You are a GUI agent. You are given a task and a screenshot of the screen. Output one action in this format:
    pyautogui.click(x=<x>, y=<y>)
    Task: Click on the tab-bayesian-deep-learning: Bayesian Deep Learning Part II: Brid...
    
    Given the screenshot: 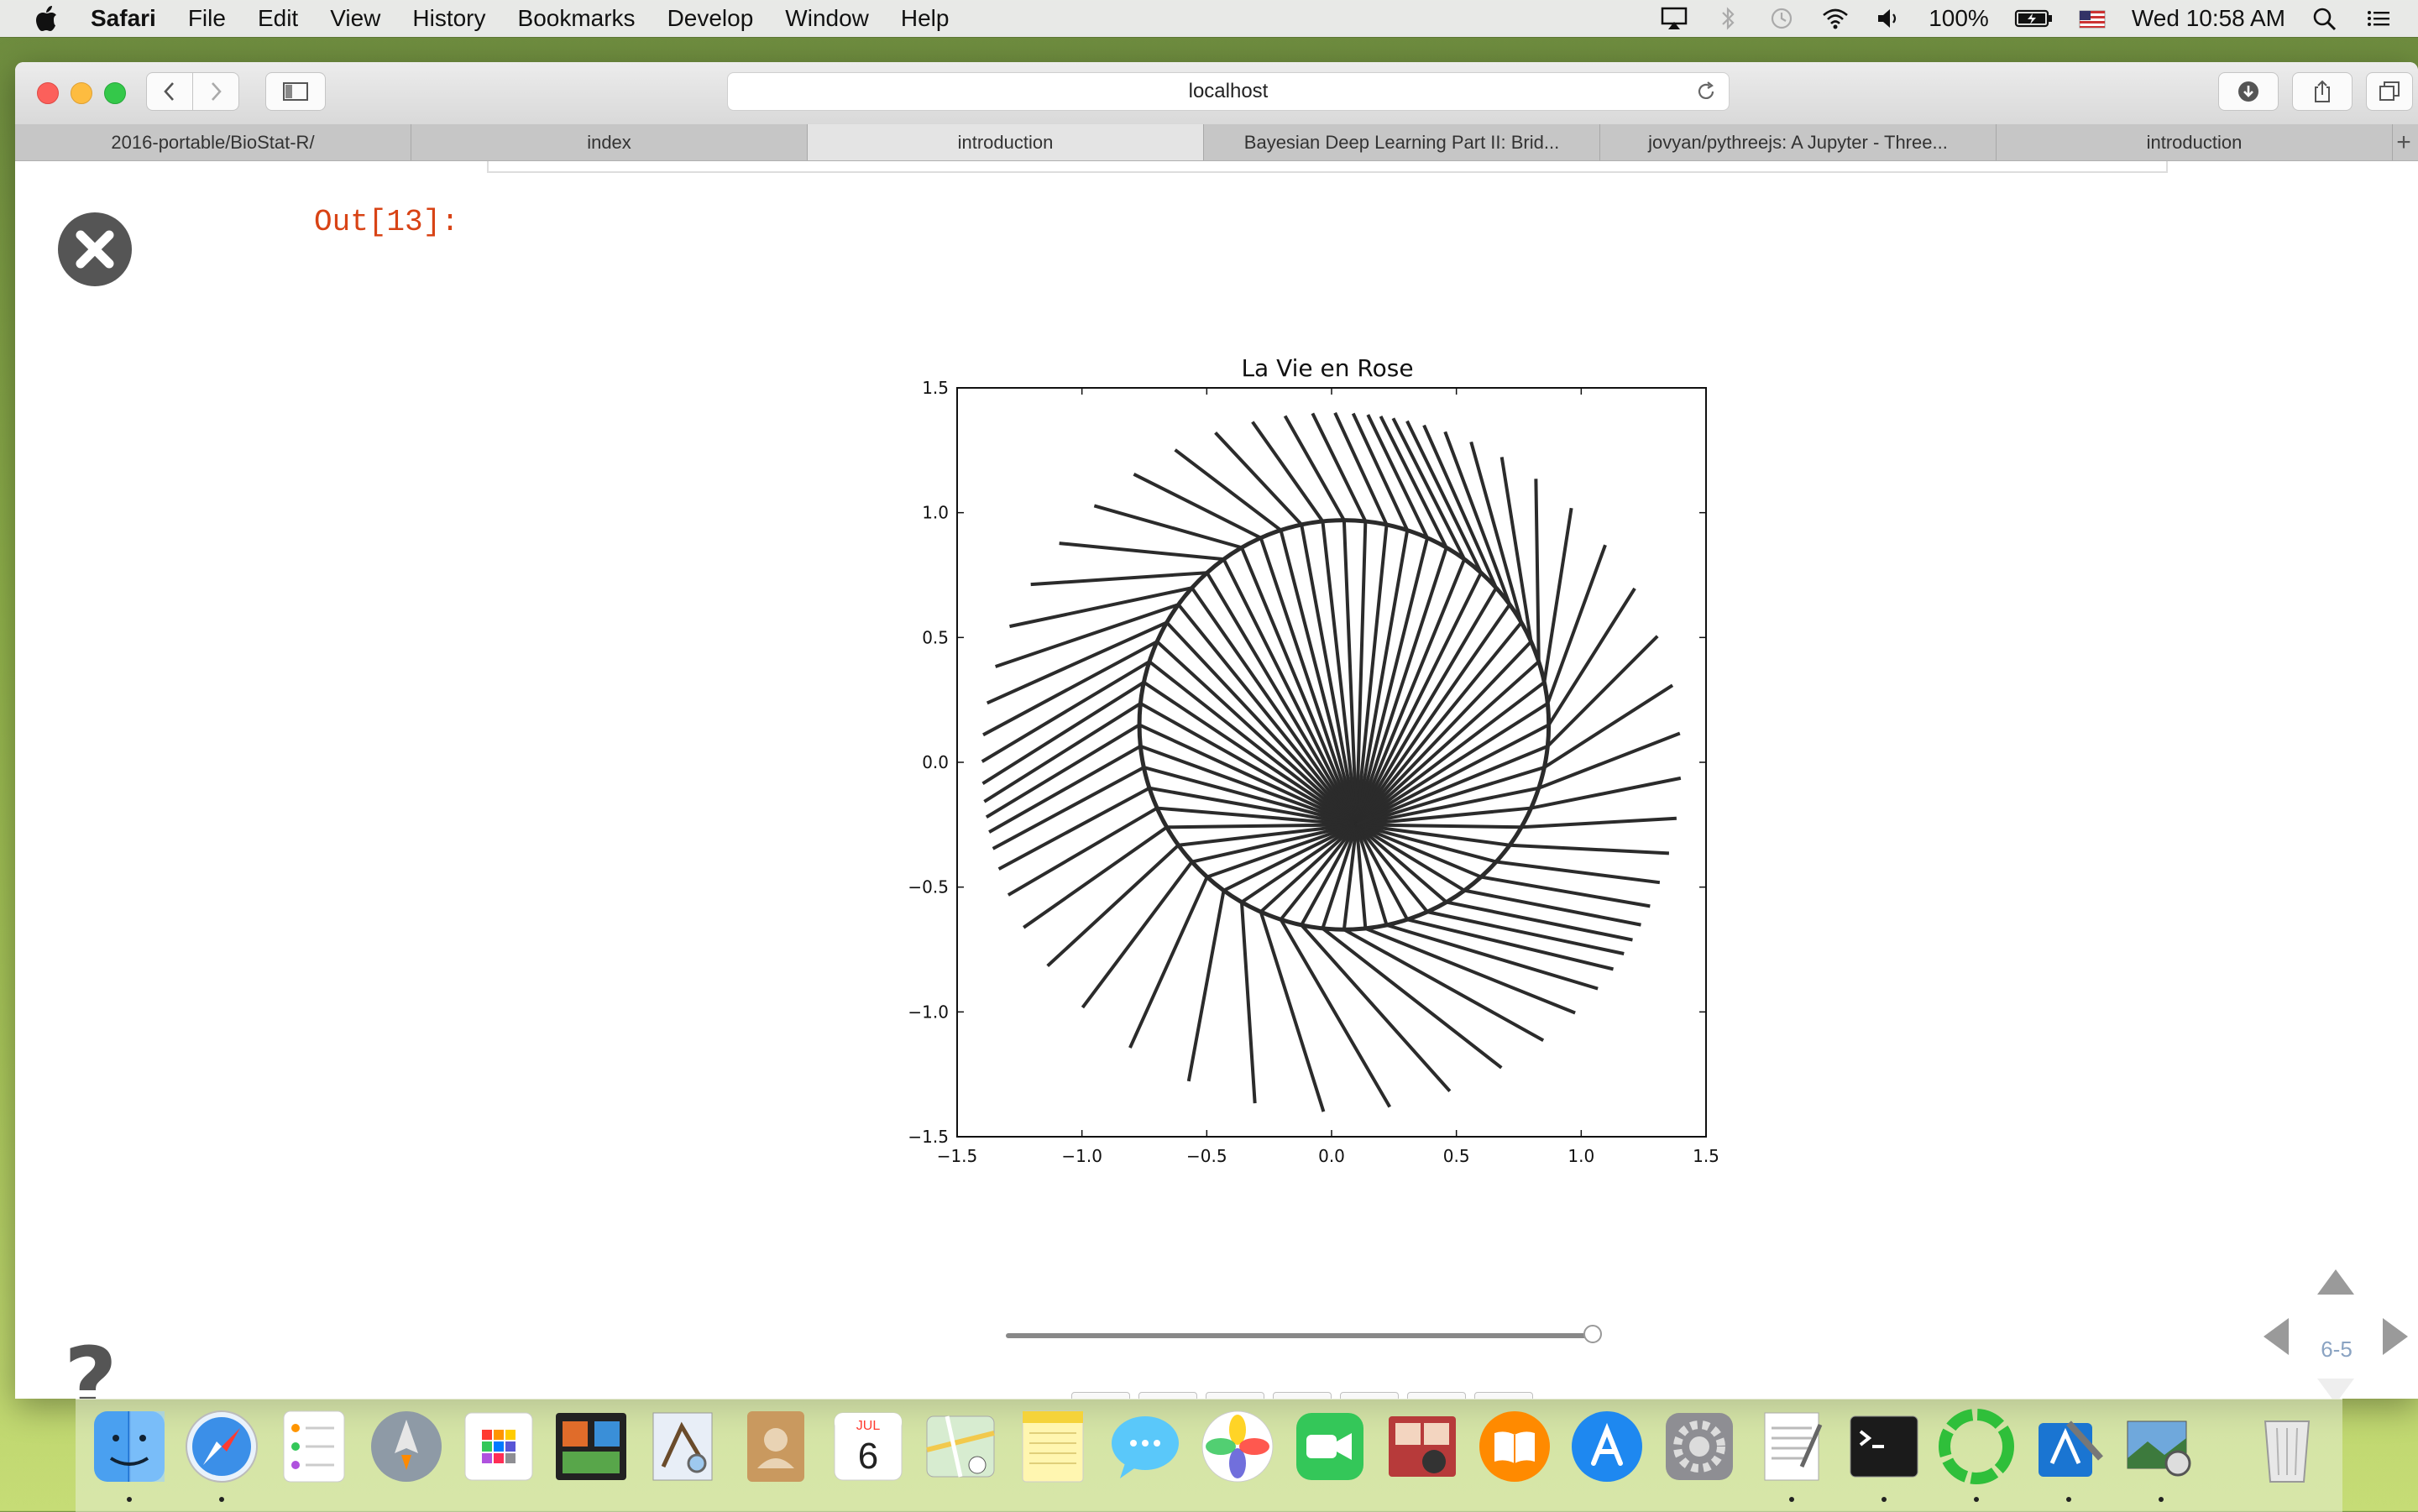 What is the action you would take?
    pyautogui.click(x=1402, y=142)
    